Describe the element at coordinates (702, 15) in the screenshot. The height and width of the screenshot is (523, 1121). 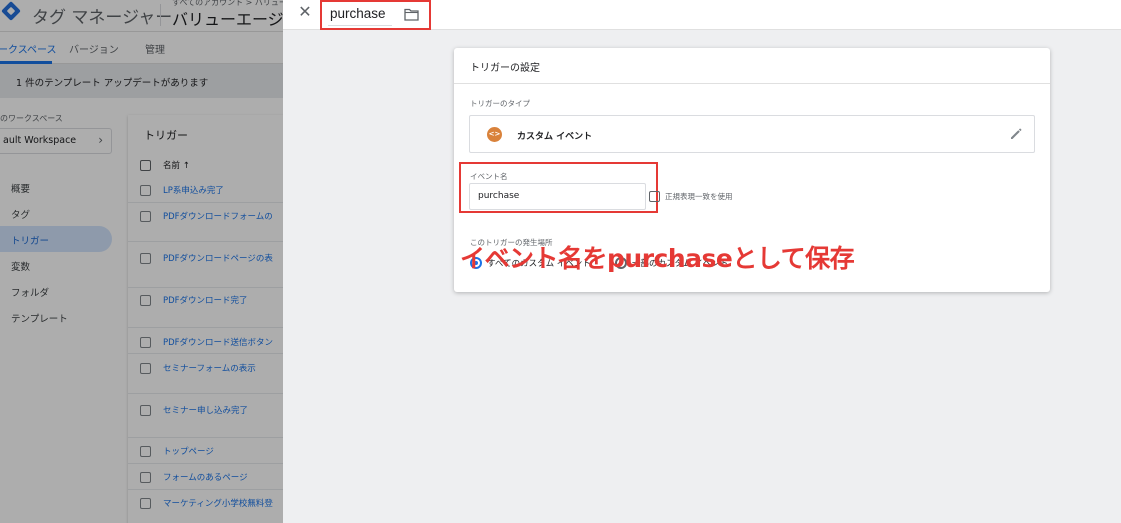
I see `panel-header: ✕ purchase` at that location.